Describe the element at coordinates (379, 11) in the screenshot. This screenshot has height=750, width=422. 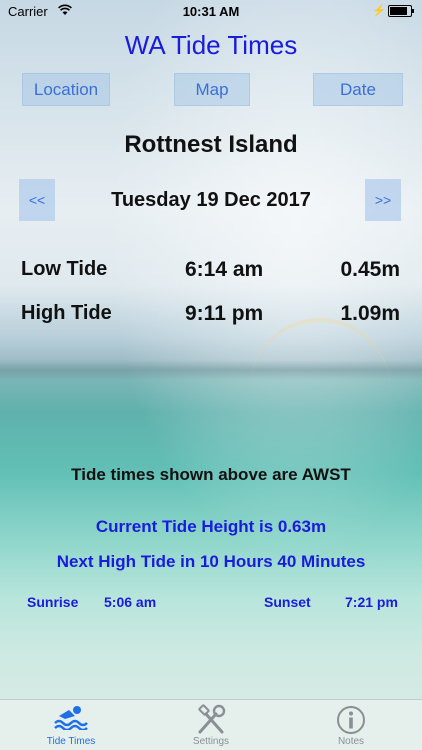
I see `charging-icon: ⚡` at that location.